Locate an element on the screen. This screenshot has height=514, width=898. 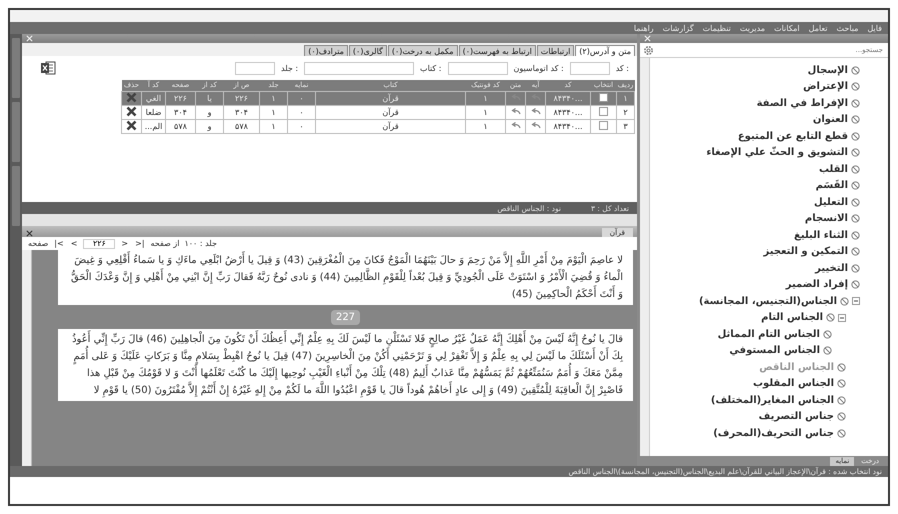
tree-item: الجناس المستوفي is located at coordinates (774, 350).